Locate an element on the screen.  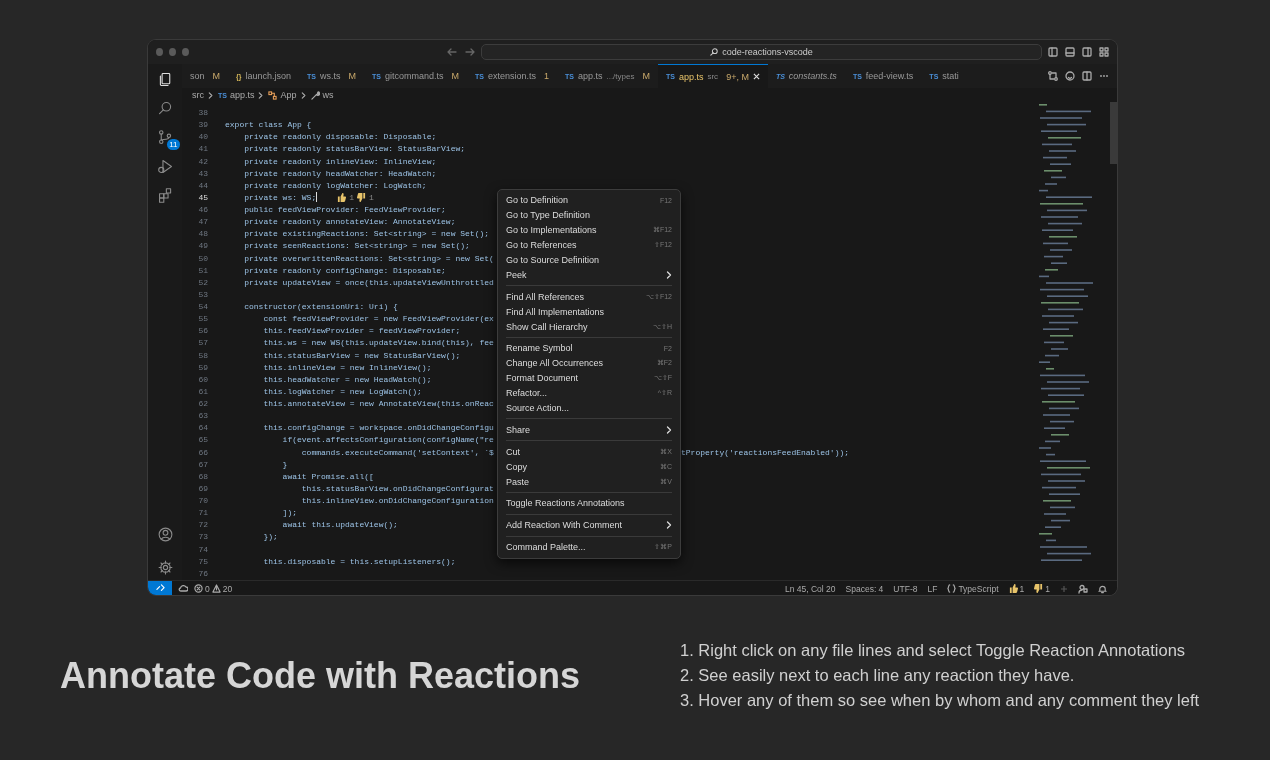
indentation: Spaces: 4 is located at coordinates (864, 588).